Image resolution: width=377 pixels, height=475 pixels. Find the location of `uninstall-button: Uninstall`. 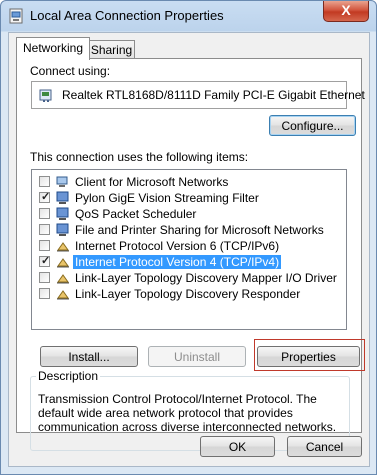

uninstall-button: Uninstall is located at coordinates (197, 356).